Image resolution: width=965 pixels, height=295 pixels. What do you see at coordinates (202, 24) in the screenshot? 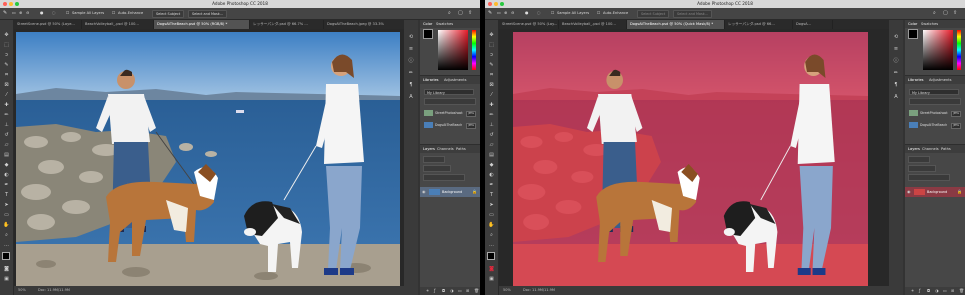
I see `tab-dogsatthebeach-active: DogsAtTheBeach.psd @ 50% (RGB/8) *` at bounding box center [202, 24].